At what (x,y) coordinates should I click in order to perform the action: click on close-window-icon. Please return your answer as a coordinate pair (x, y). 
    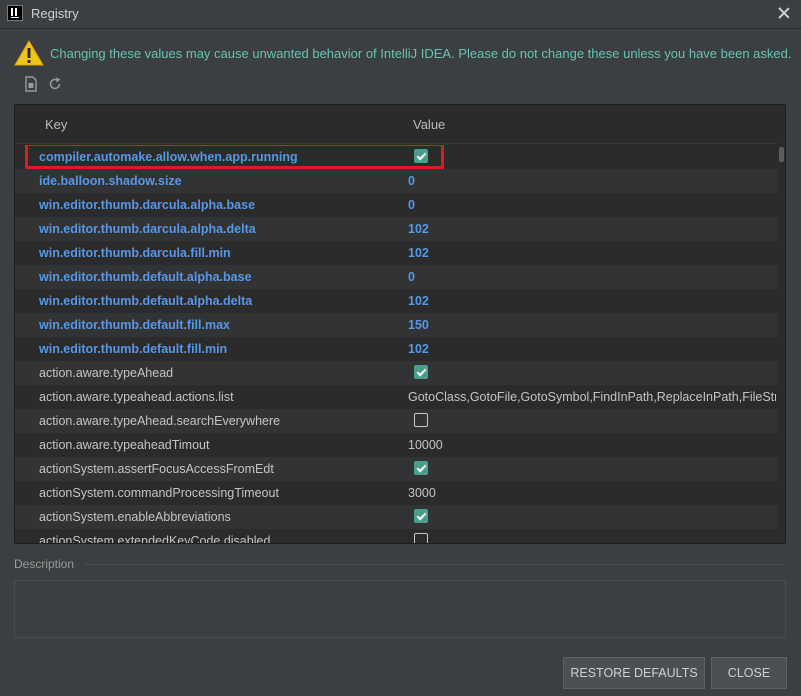
    Looking at the image, I should click on (784, 13).